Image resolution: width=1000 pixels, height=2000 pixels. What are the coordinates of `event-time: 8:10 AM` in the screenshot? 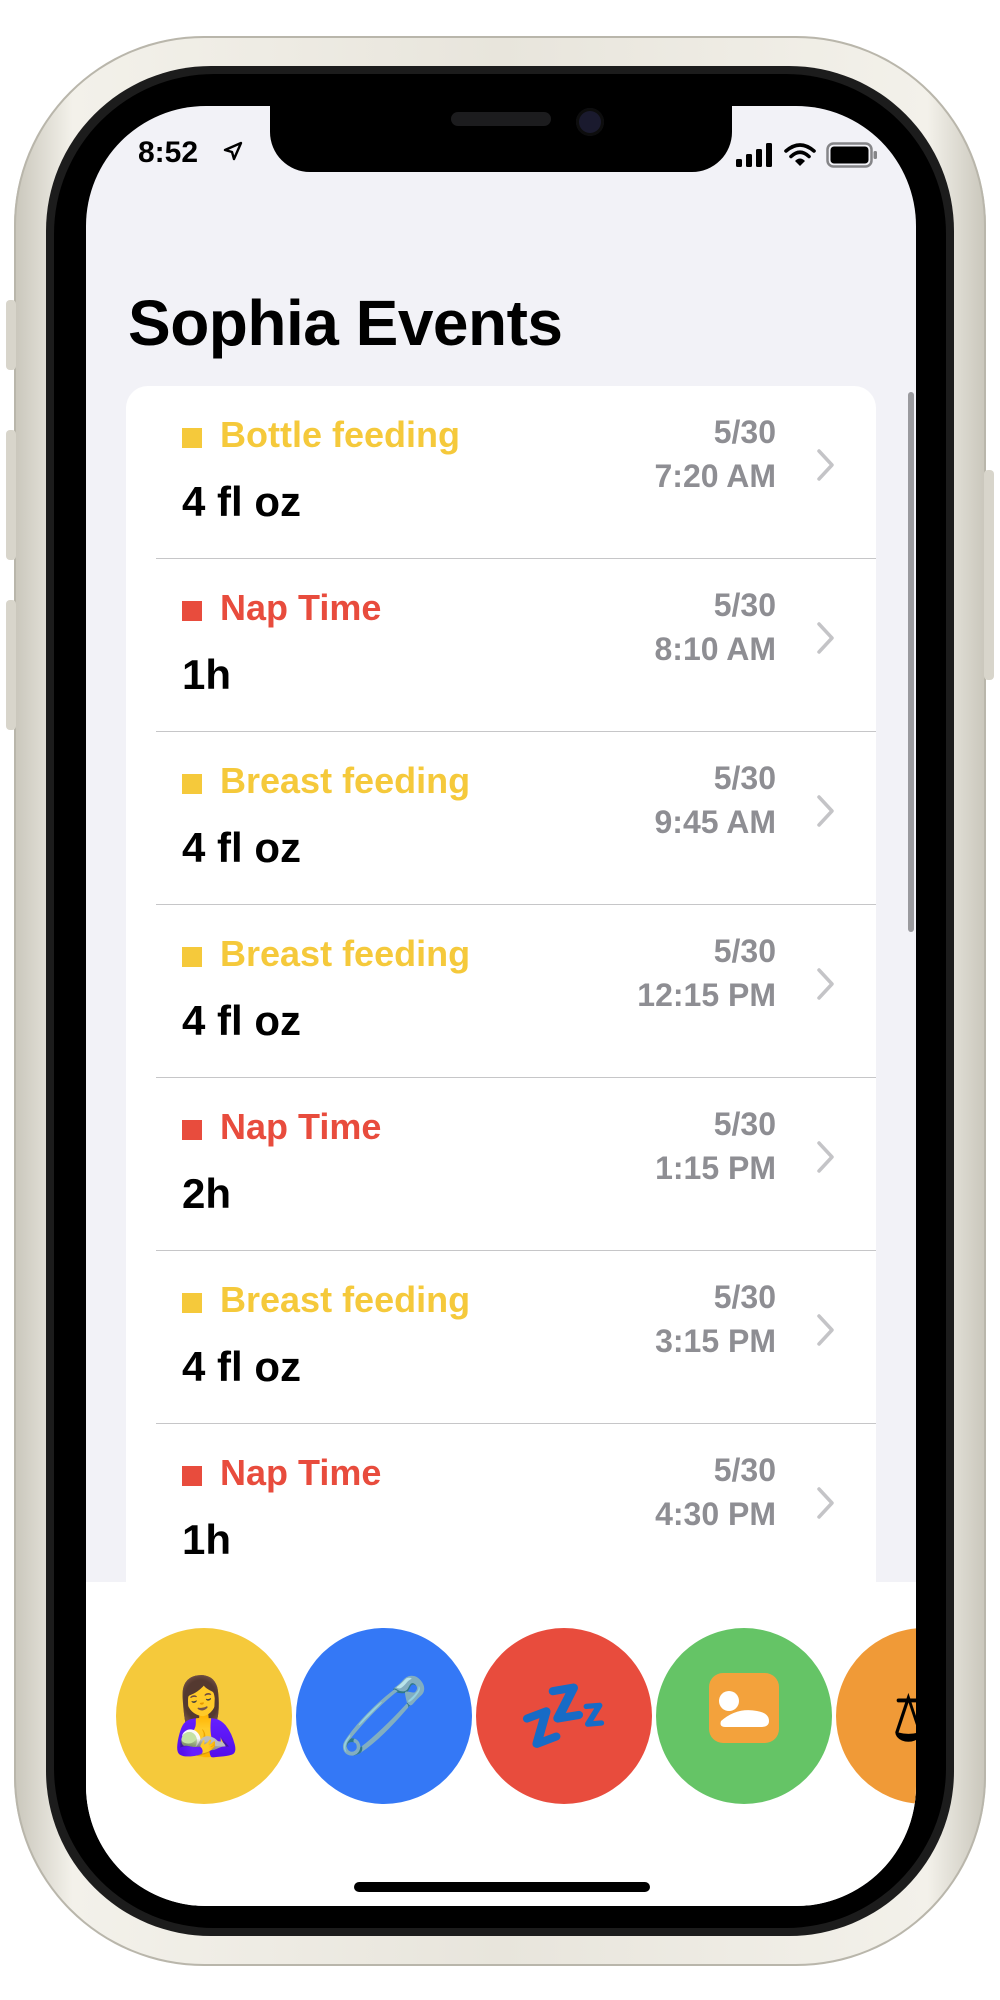 It's located at (715, 649).